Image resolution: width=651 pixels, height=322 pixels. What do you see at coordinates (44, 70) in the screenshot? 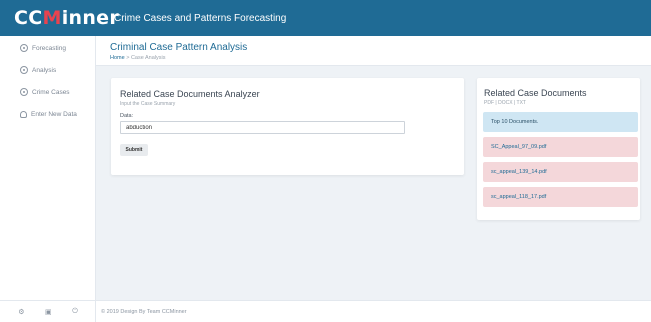
I see `sidebar-item-label: Analysis` at bounding box center [44, 70].